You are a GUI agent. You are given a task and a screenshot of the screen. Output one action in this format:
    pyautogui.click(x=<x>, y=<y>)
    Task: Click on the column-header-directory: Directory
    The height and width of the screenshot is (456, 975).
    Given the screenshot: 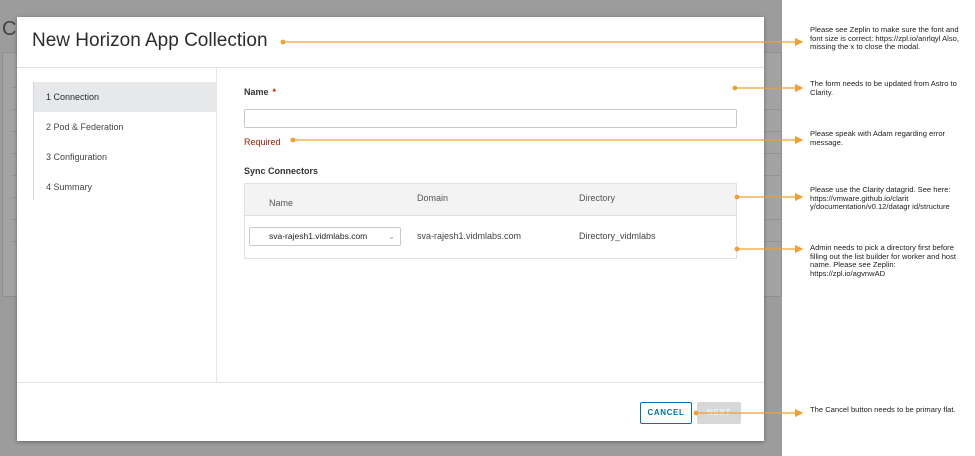 What is the action you would take?
    pyautogui.click(x=597, y=198)
    